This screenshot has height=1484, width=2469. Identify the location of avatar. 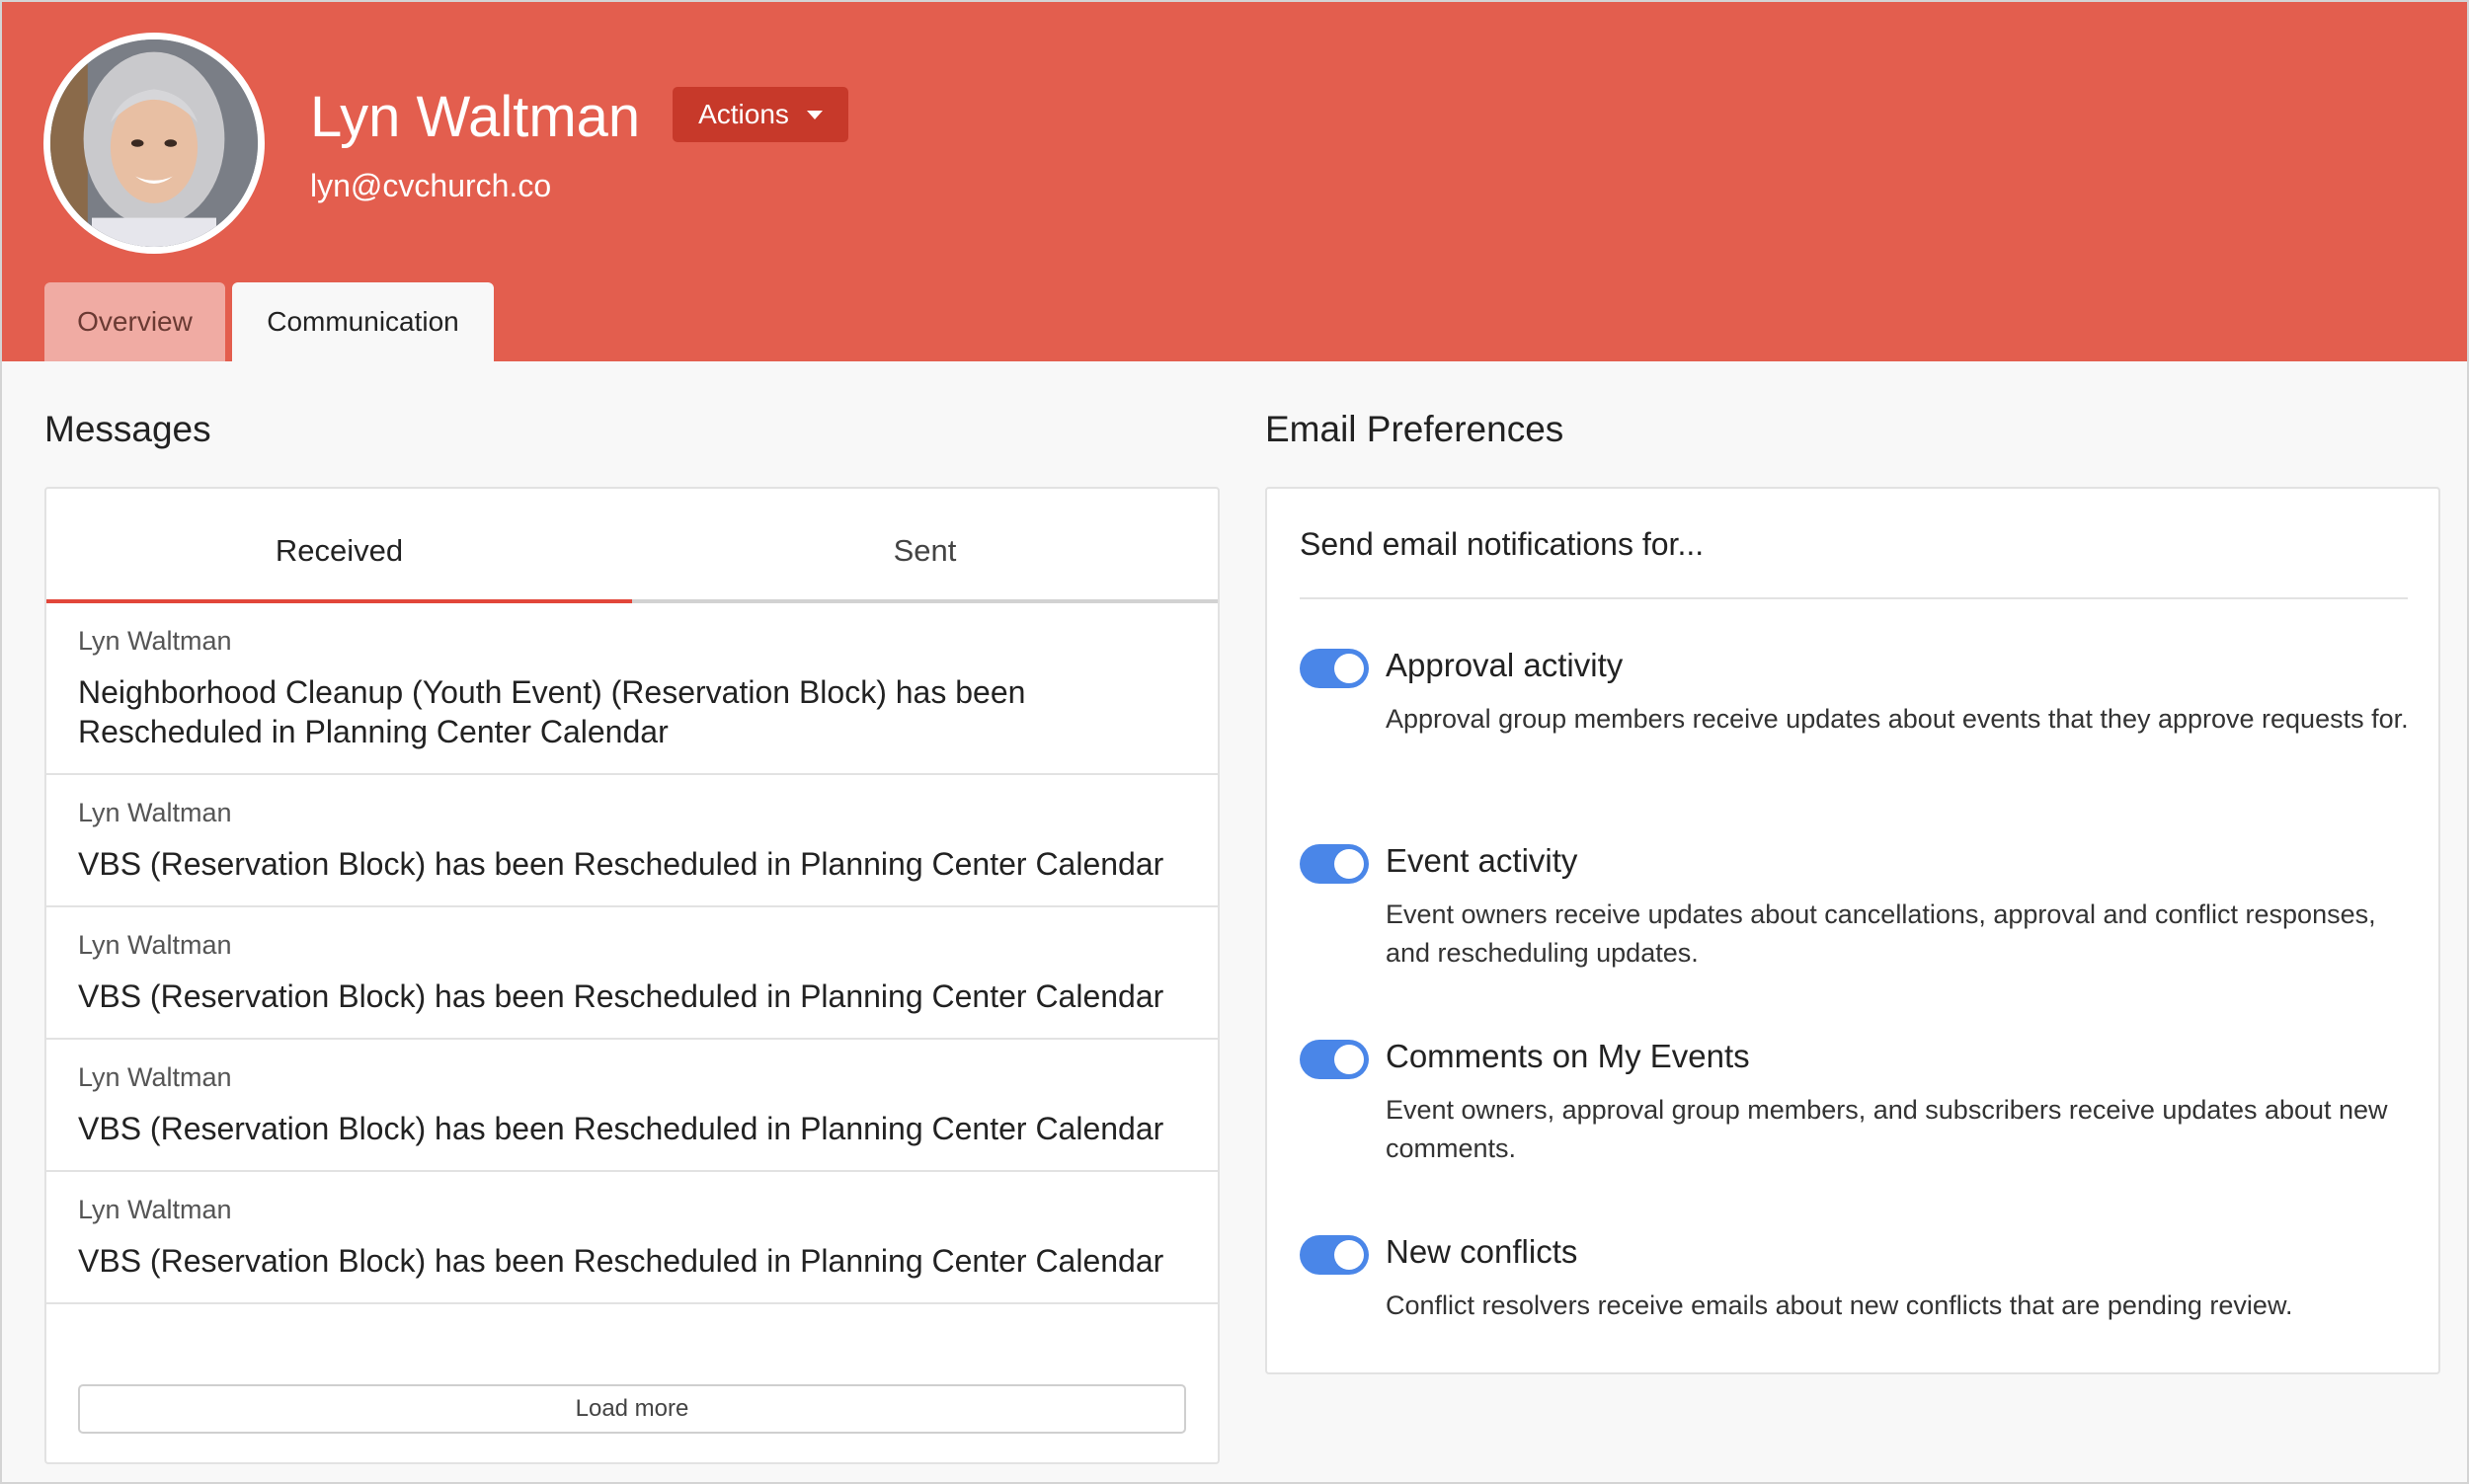
(154, 144).